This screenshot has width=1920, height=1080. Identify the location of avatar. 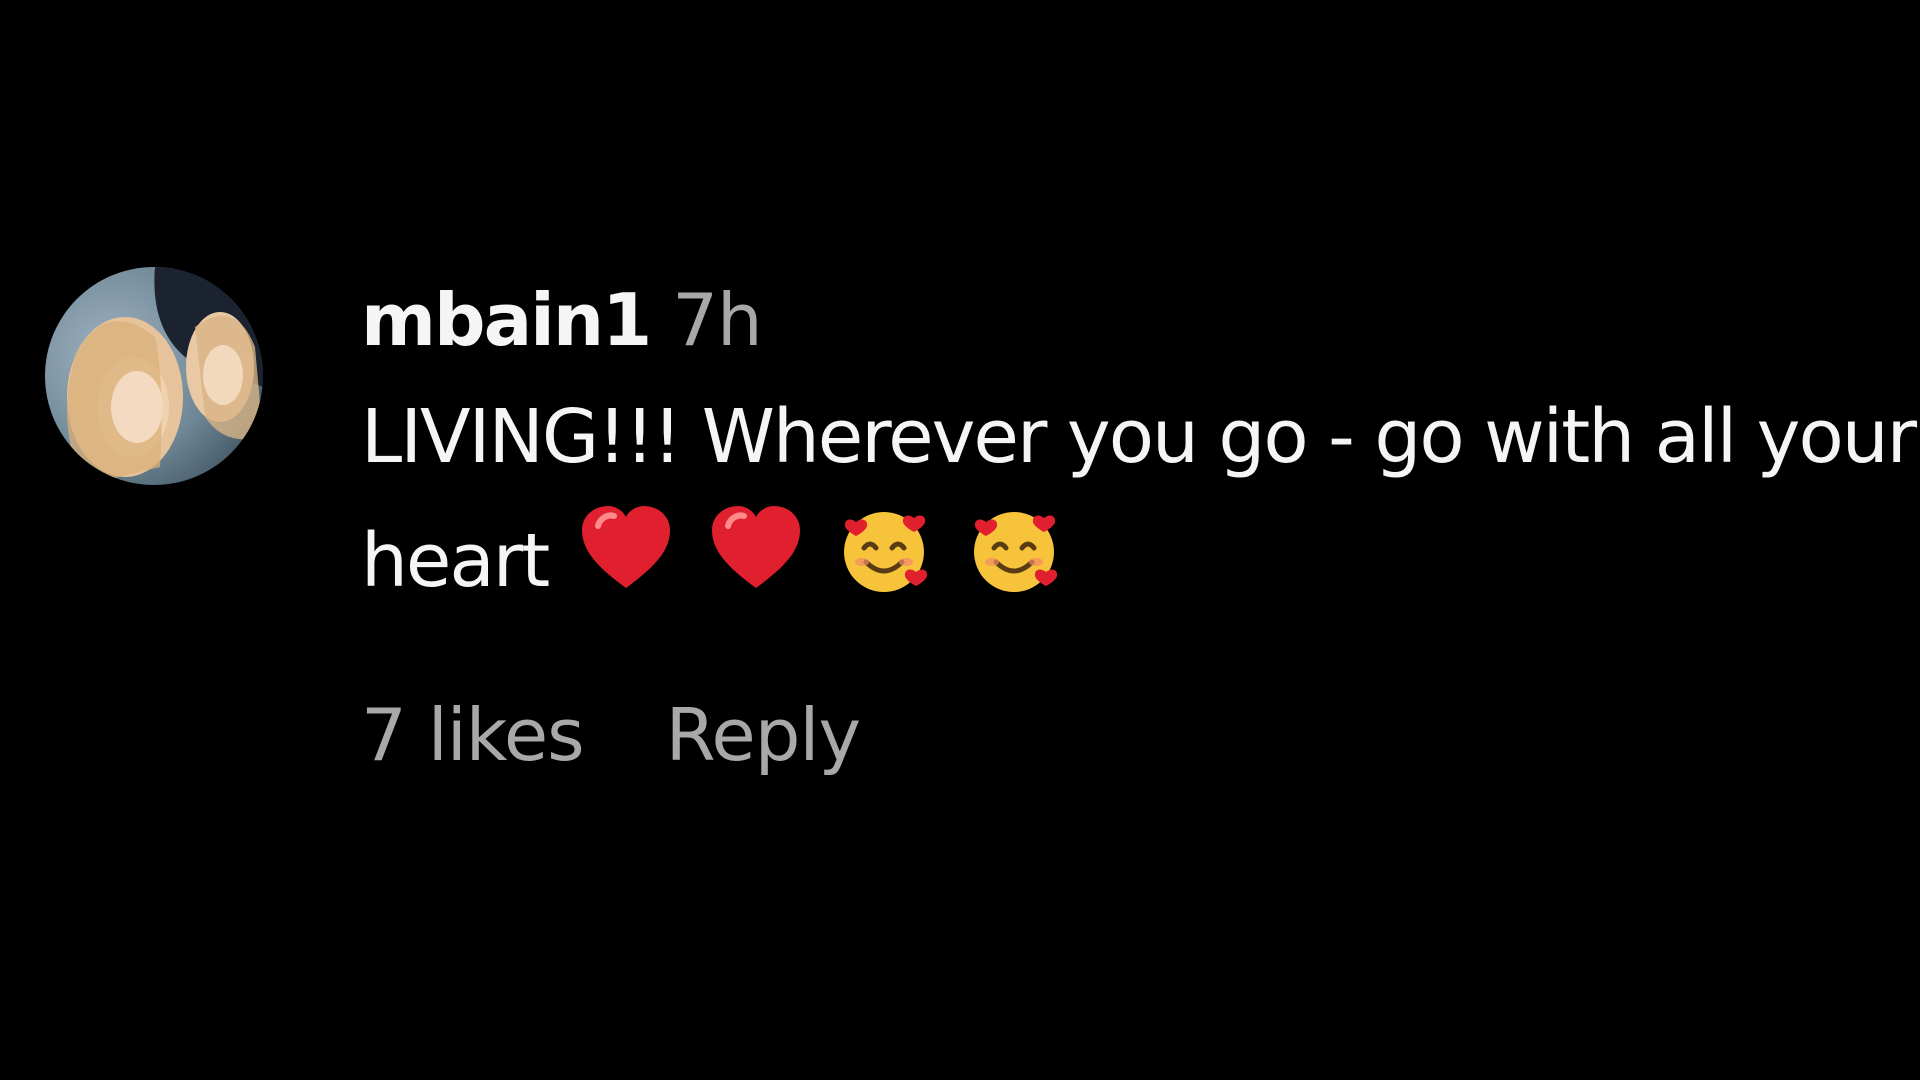
(154, 376).